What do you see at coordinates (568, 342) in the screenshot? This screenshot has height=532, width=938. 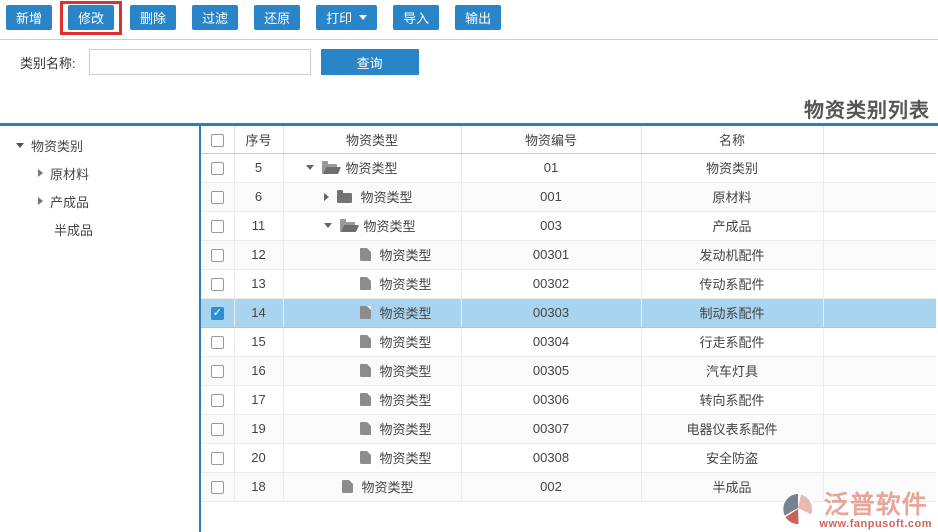 I see `table-row: 15 物资类型 00304 行走系配件` at bounding box center [568, 342].